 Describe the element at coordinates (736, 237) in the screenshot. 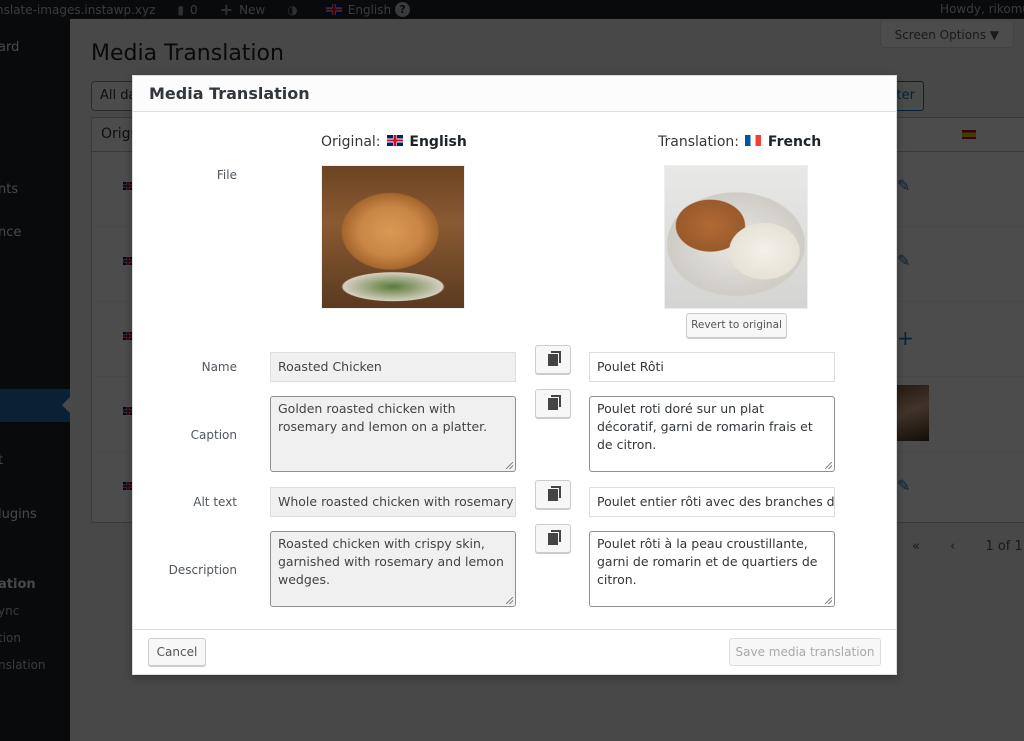

I see `translated-image` at that location.